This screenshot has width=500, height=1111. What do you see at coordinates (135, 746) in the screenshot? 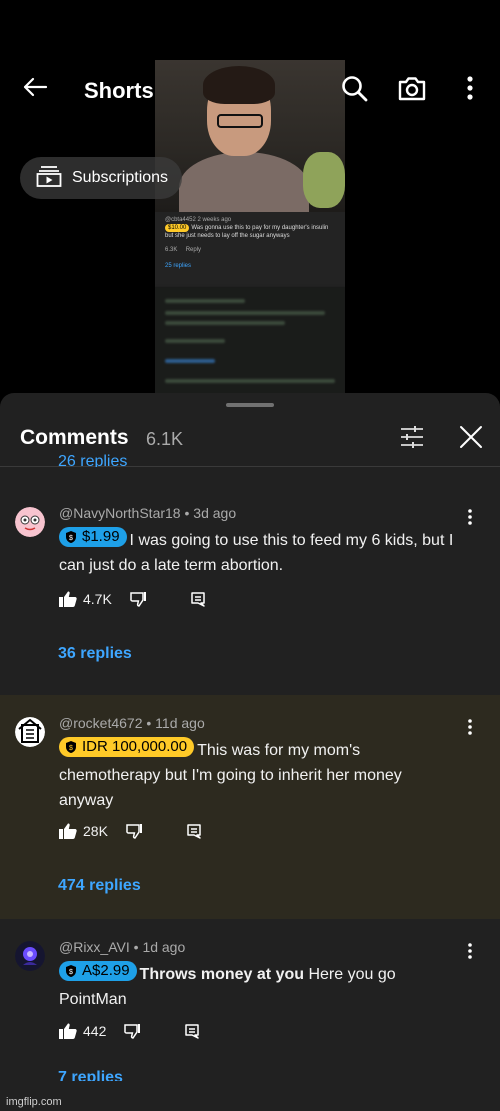
I see `super-thanks-amount: IDR 100,000.00` at bounding box center [135, 746].